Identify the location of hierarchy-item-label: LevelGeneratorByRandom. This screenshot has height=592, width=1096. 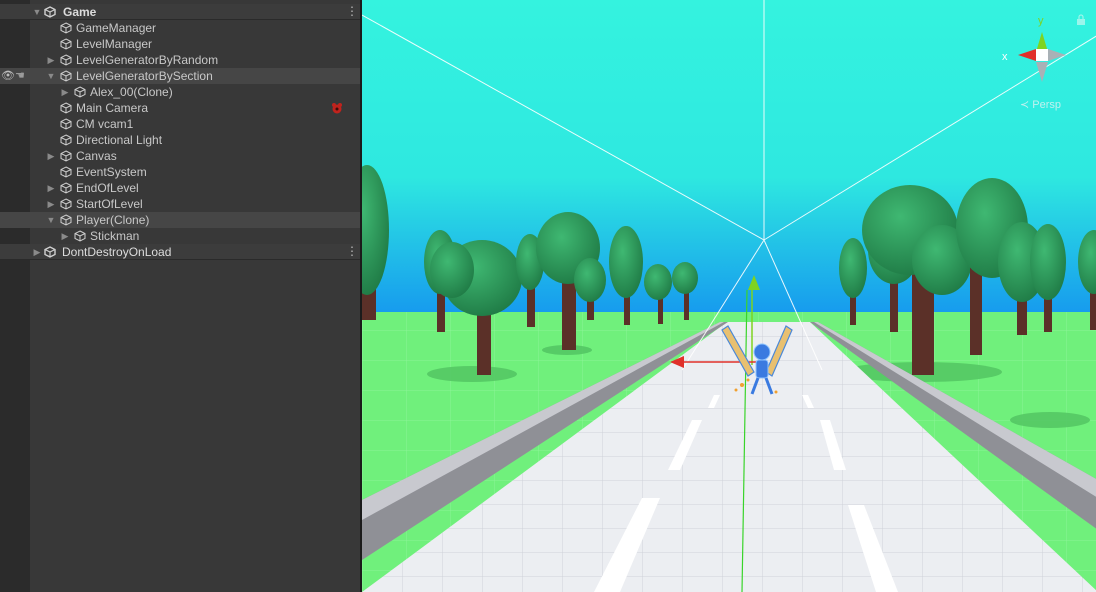
(147, 60).